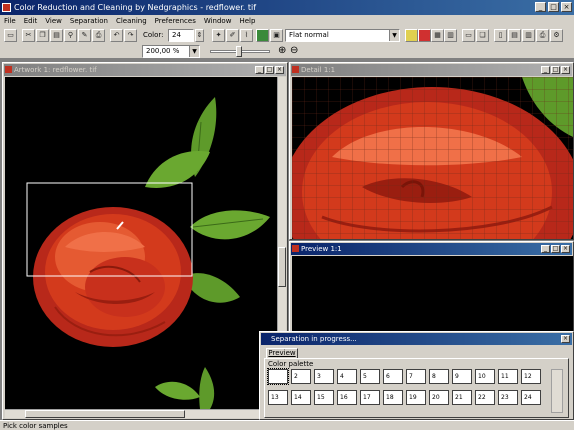 Image resolution: width=574 pixels, height=430 pixels. What do you see at coordinates (10, 35) in the screenshot?
I see `open-icon: ▭` at bounding box center [10, 35].